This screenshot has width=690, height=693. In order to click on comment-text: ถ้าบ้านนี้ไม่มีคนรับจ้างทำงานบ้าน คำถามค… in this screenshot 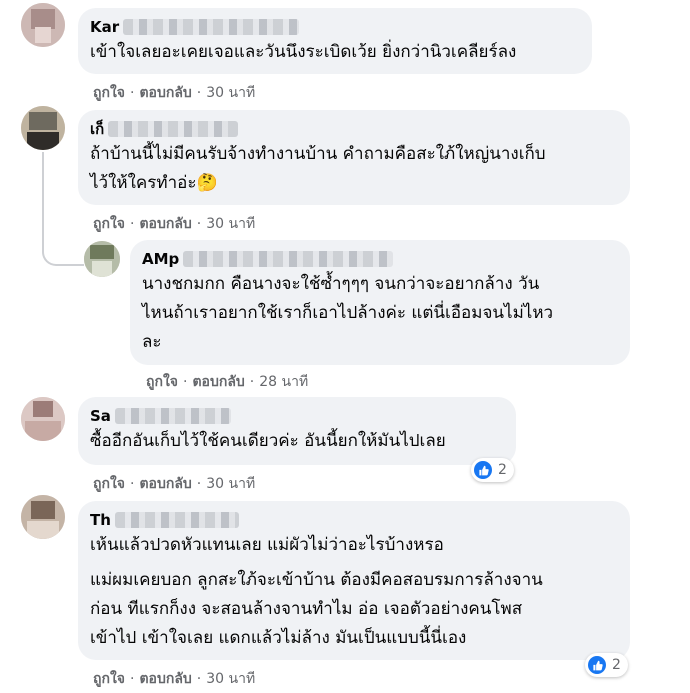, I will do `click(318, 154)`.